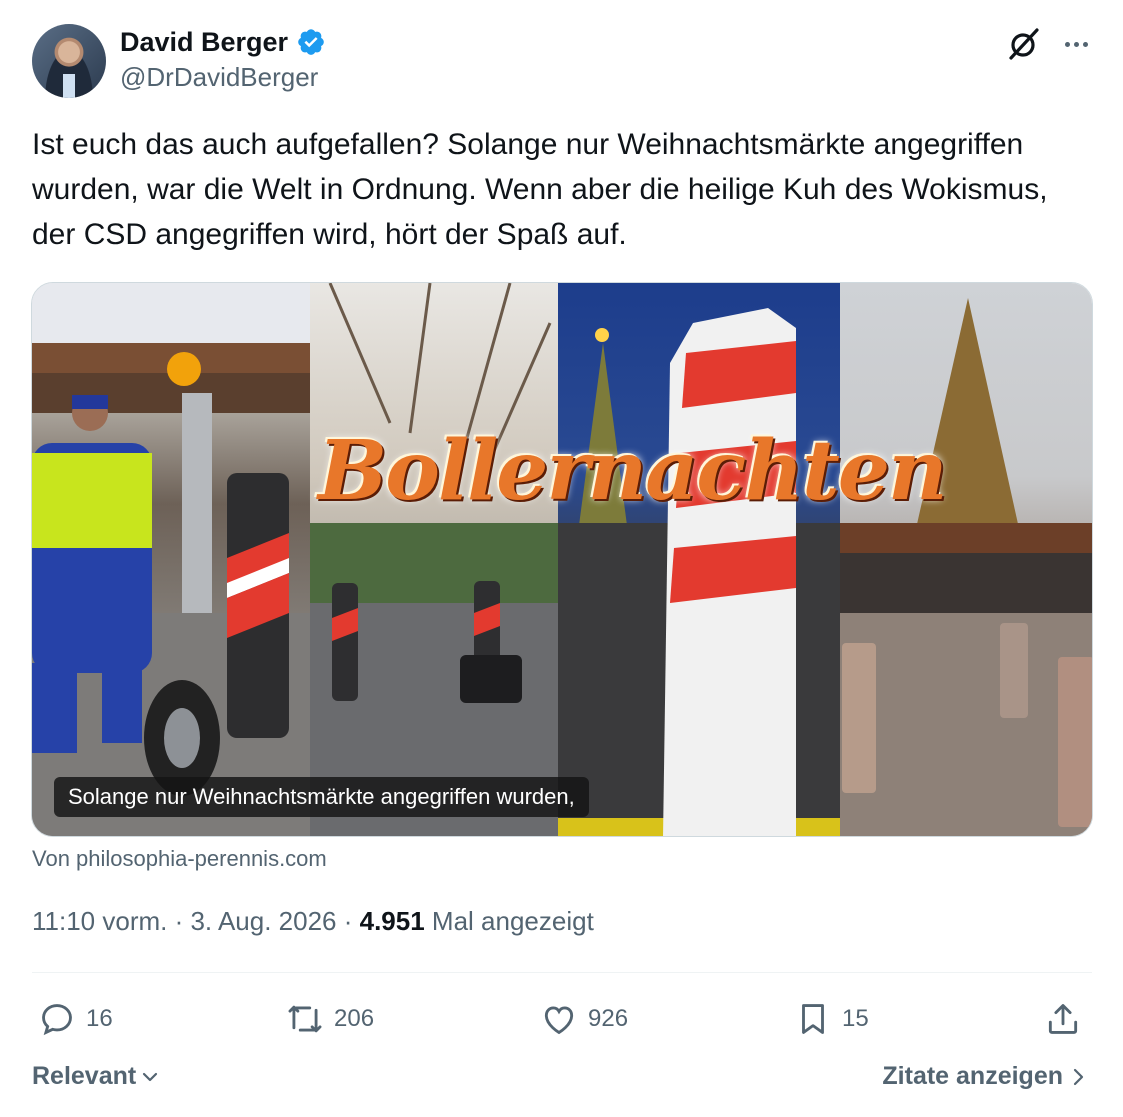 This screenshot has height=1117, width=1123. What do you see at coordinates (562, 972) in the screenshot?
I see `divider` at bounding box center [562, 972].